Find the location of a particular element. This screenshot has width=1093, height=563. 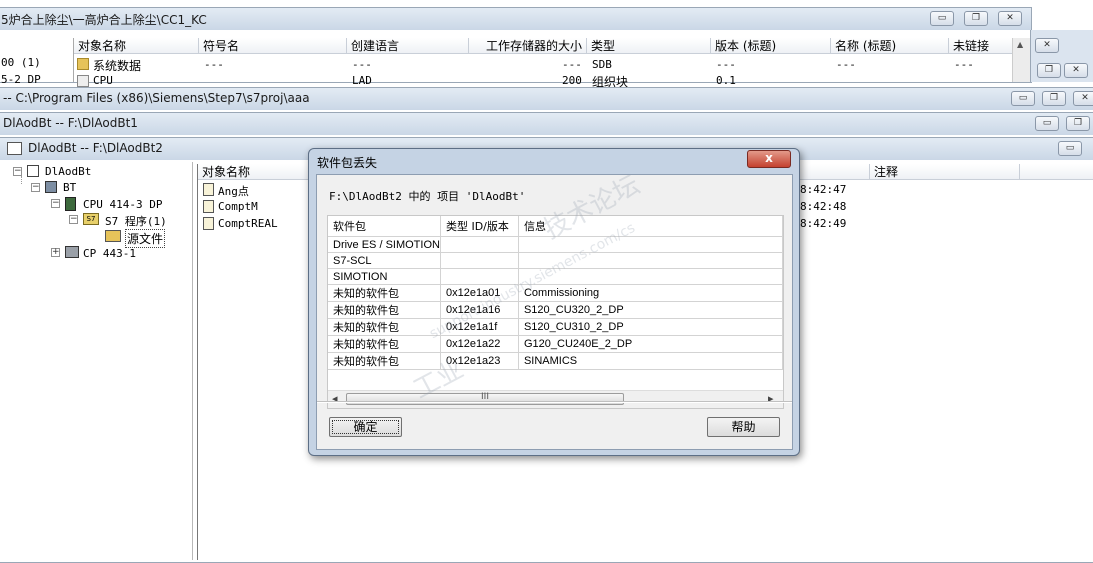

info-cell: S120_CU320_2_DP is located at coordinates (651, 310).